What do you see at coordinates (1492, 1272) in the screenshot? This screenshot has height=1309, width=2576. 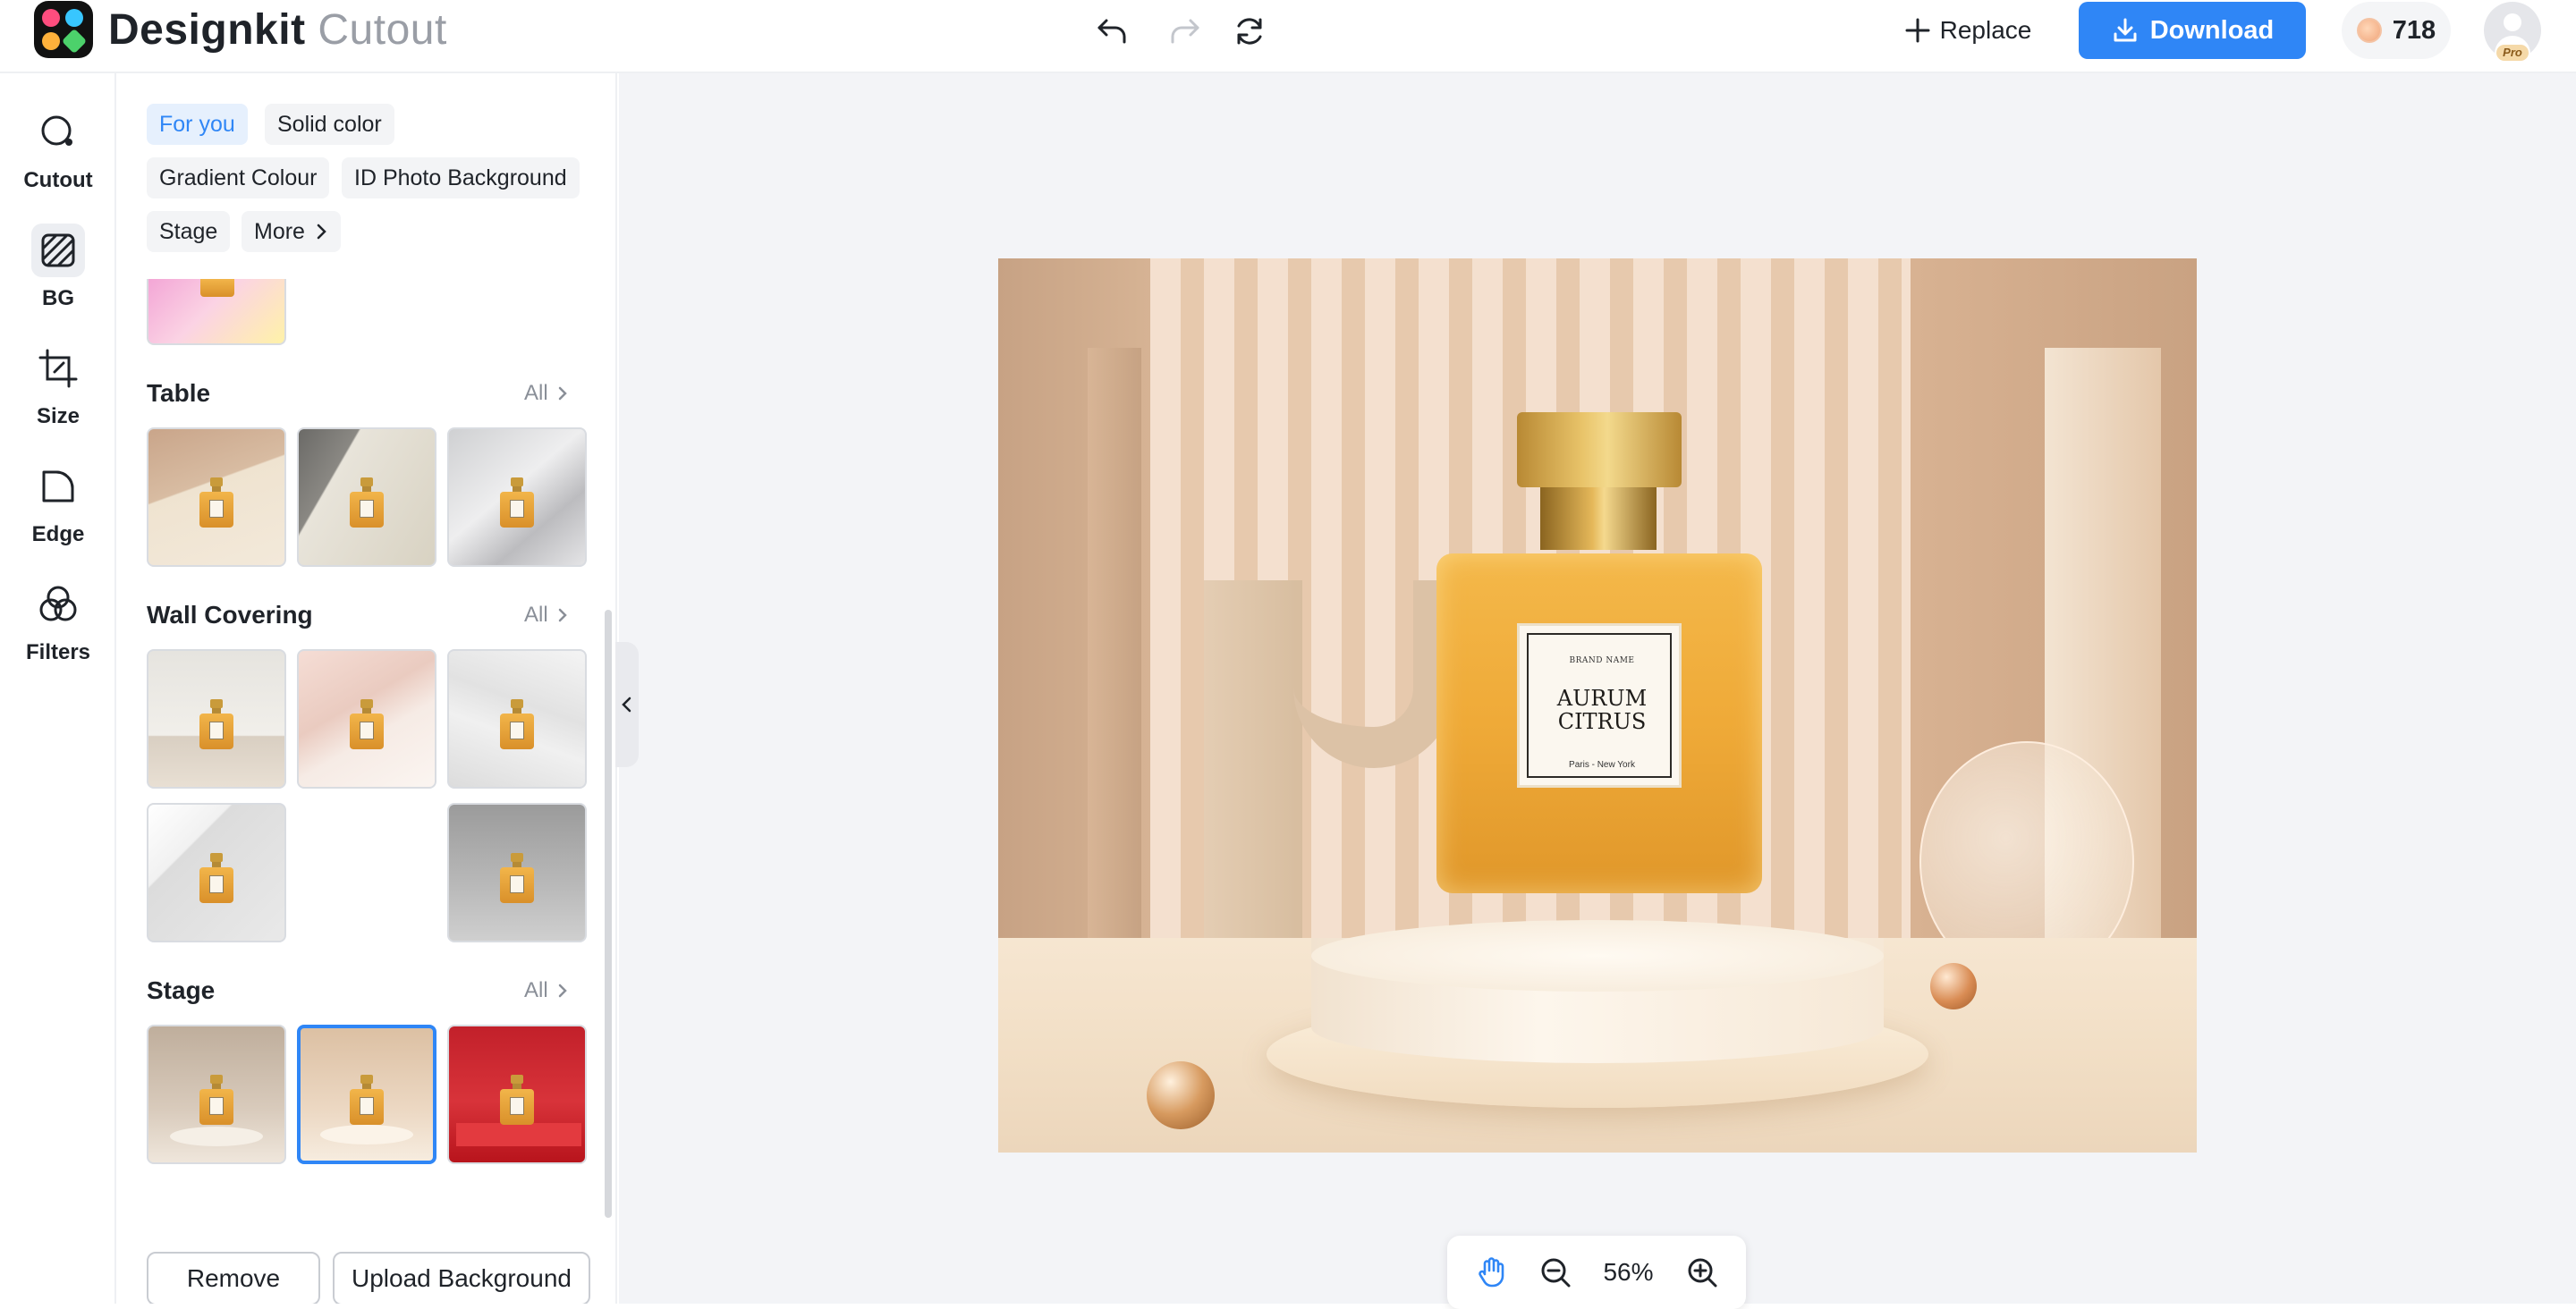 I see `hand-icon` at bounding box center [1492, 1272].